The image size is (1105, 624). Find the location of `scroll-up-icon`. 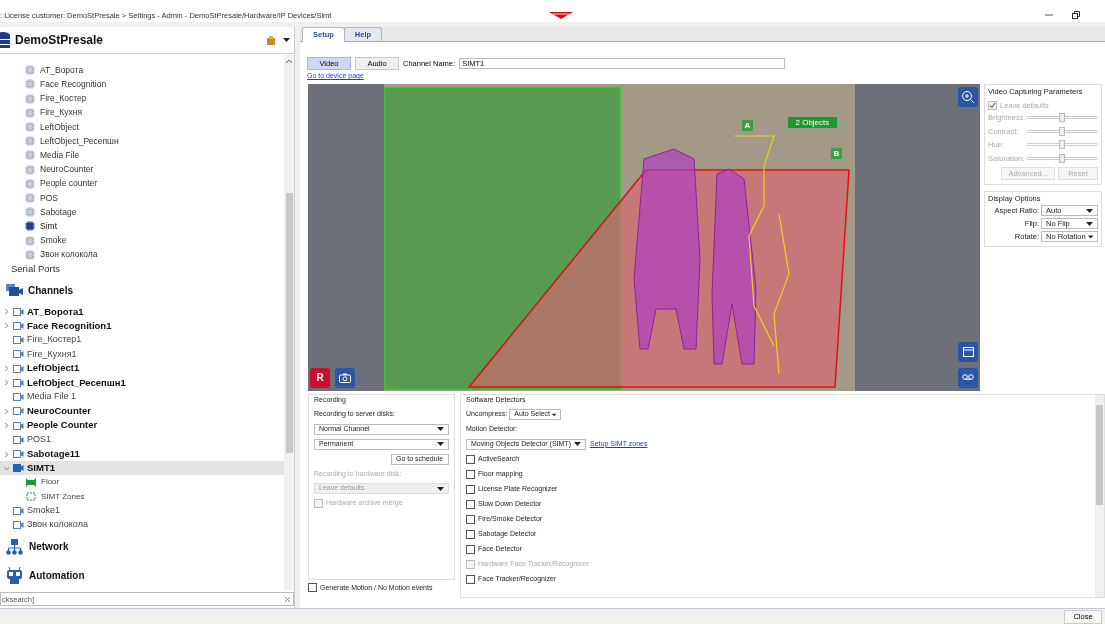

scroll-up-icon is located at coordinates (289, 61).